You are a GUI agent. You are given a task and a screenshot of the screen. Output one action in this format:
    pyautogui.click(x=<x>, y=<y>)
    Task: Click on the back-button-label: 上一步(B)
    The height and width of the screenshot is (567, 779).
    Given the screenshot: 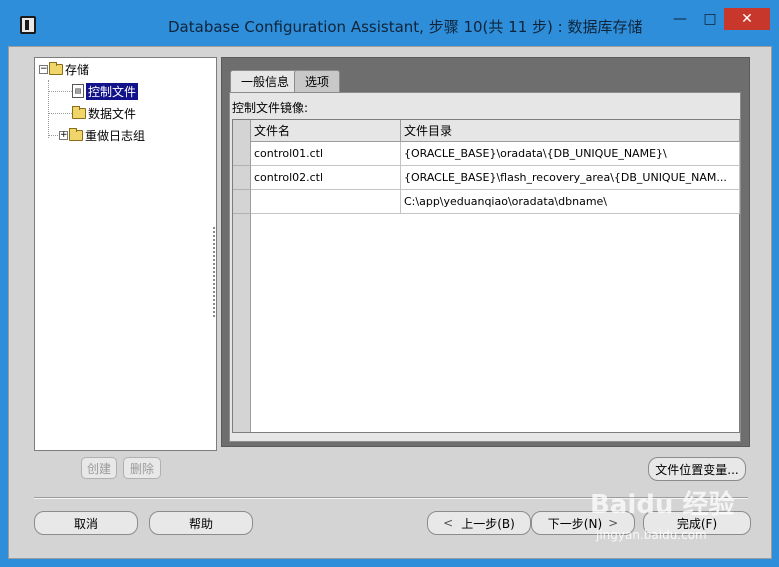 What is the action you would take?
    pyautogui.click(x=488, y=523)
    